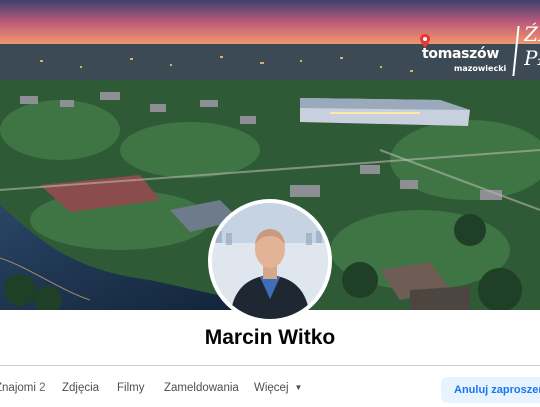 The image size is (540, 407). Describe the element at coordinates (480, 68) in the screenshot. I see `brand-subtitle: mazowiecki` at that location.